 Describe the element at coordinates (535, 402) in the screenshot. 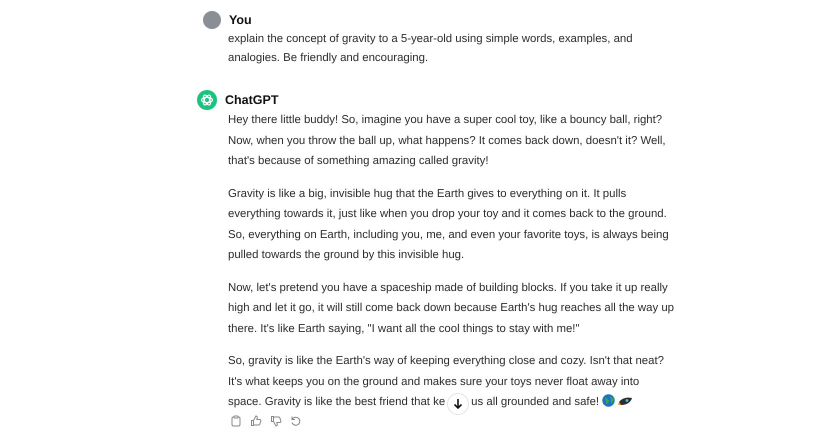

I see `message-text: us all grounded and safe!` at that location.